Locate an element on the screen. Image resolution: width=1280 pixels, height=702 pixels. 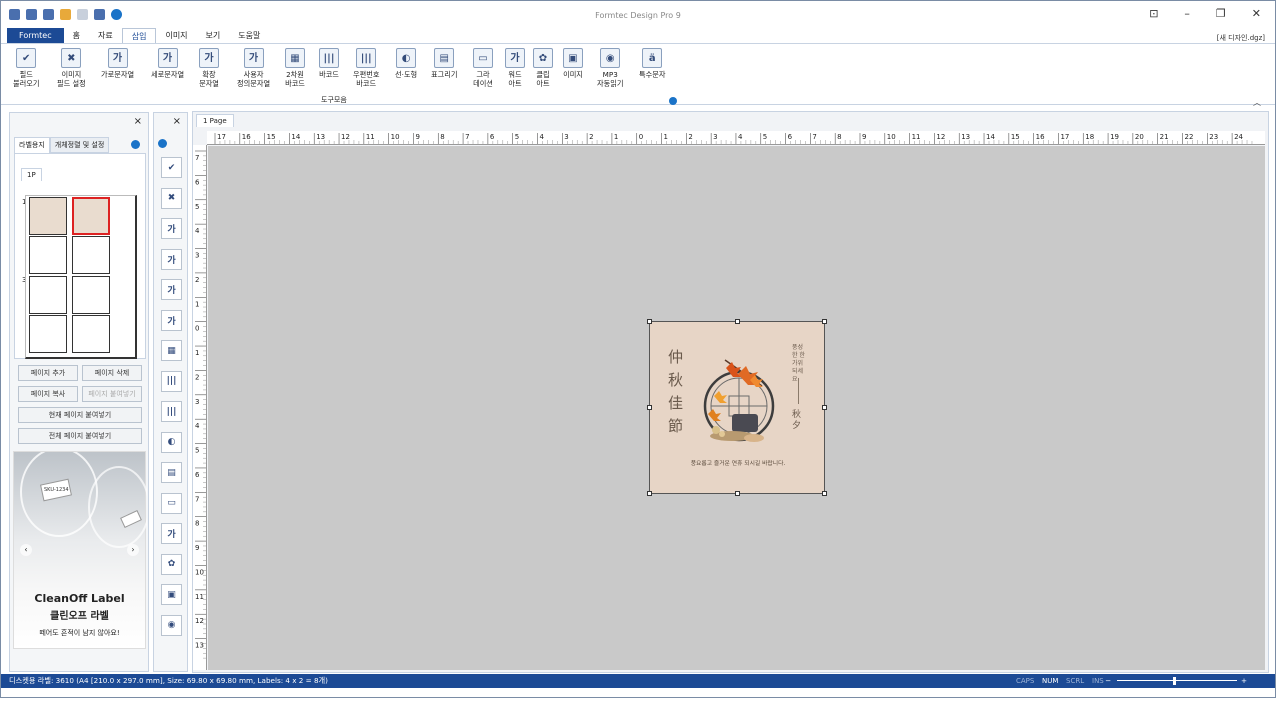
collapse-ribbon-icon: ︿ is located at coordinates (1257, 102).